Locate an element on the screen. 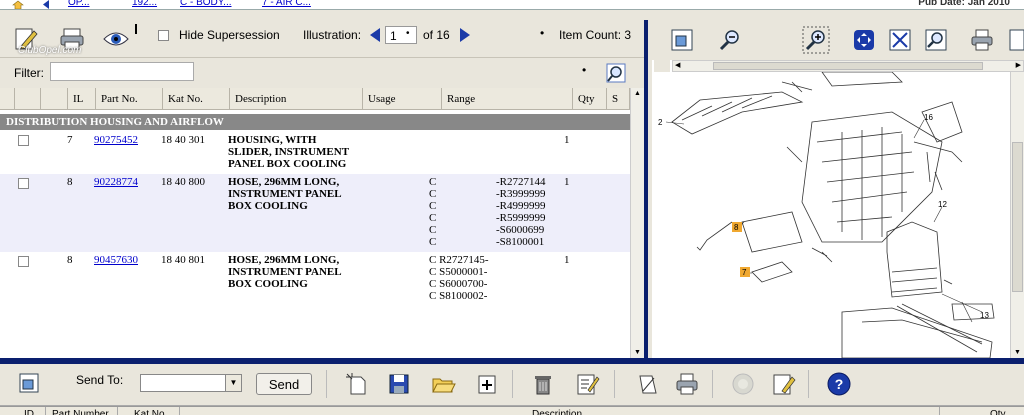 The image size is (1024, 415). delete-trash-icon is located at coordinates (543, 384).